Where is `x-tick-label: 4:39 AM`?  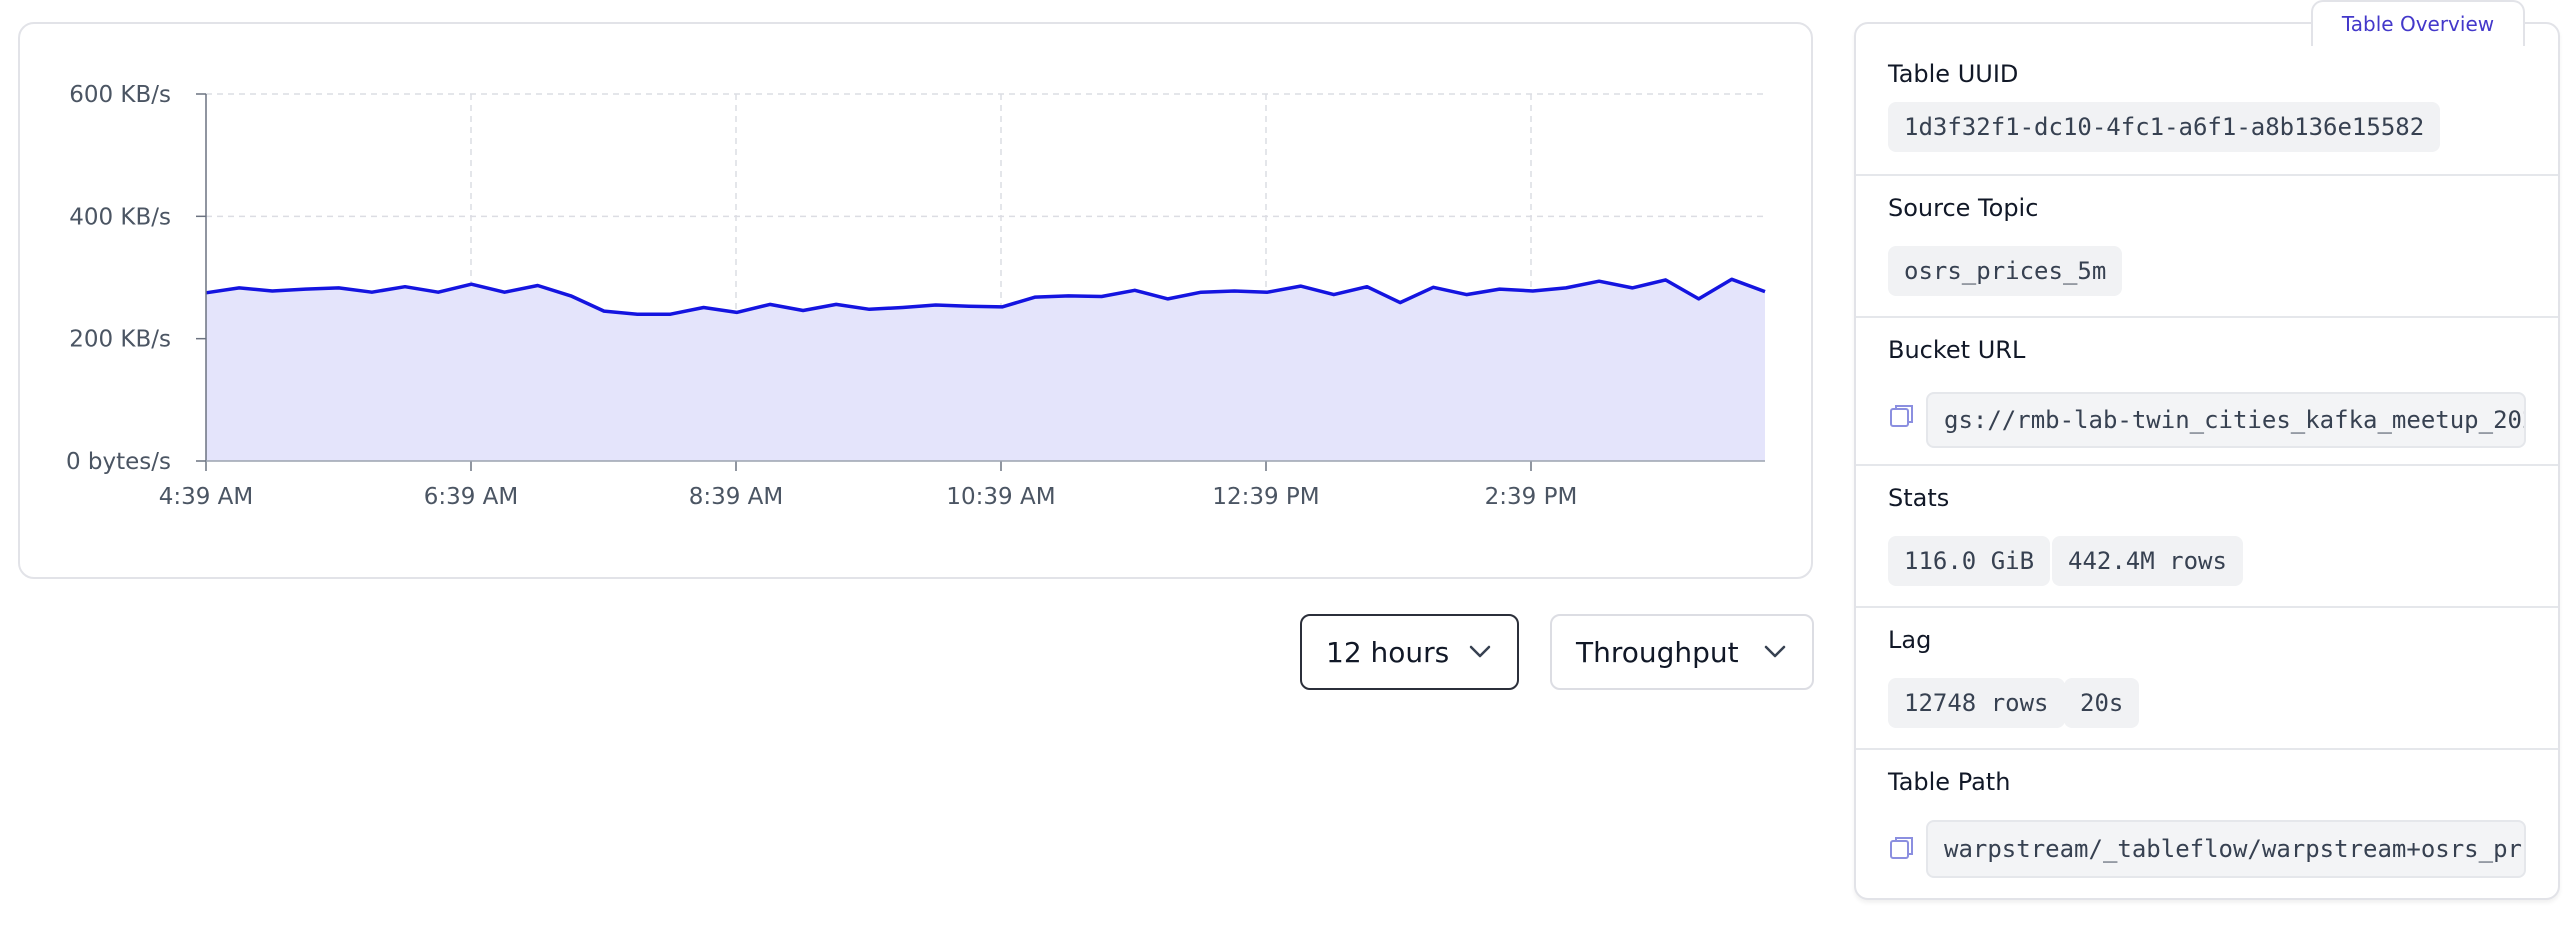
x-tick-label: 4:39 AM is located at coordinates (206, 497).